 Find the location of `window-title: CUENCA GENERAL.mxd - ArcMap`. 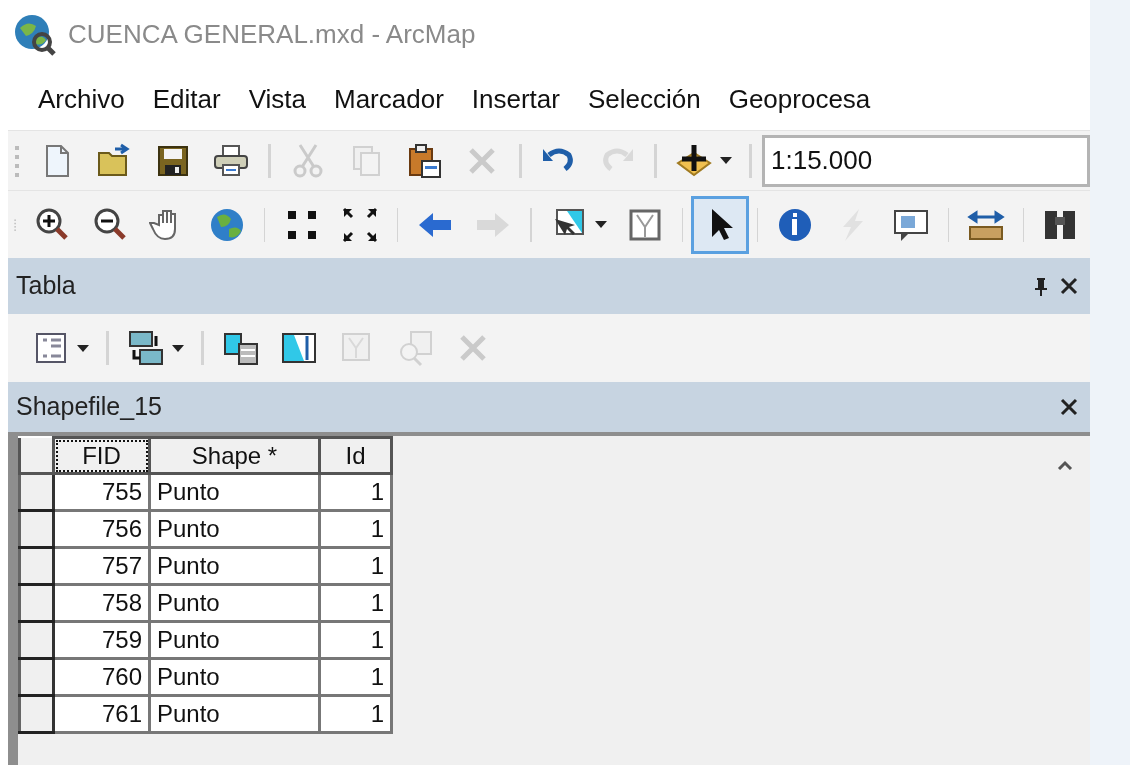

window-title: CUENCA GENERAL.mxd - ArcMap is located at coordinates (272, 34).